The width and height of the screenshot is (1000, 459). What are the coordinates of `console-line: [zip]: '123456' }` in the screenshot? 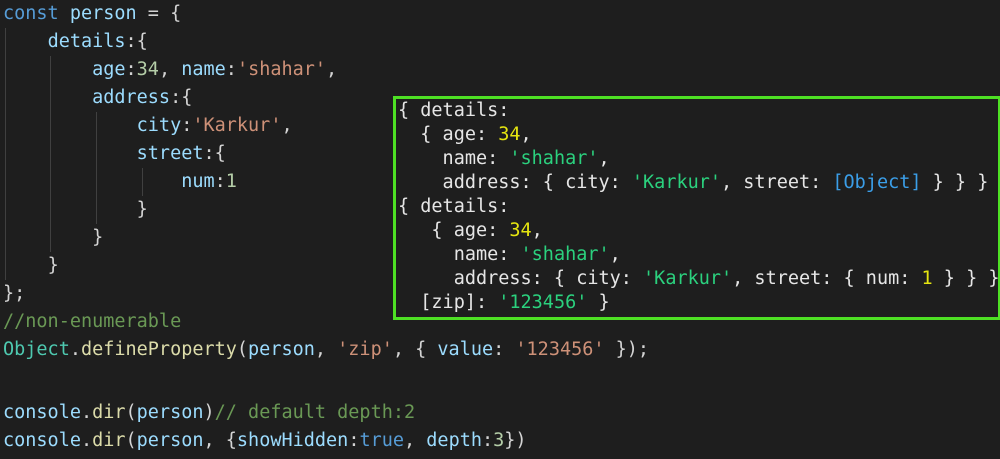 It's located at (504, 303).